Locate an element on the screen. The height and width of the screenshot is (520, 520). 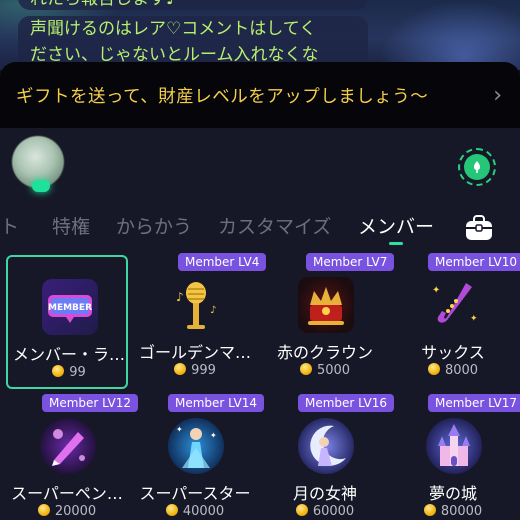
active-tab-indicator is located at coordinates (396, 243).